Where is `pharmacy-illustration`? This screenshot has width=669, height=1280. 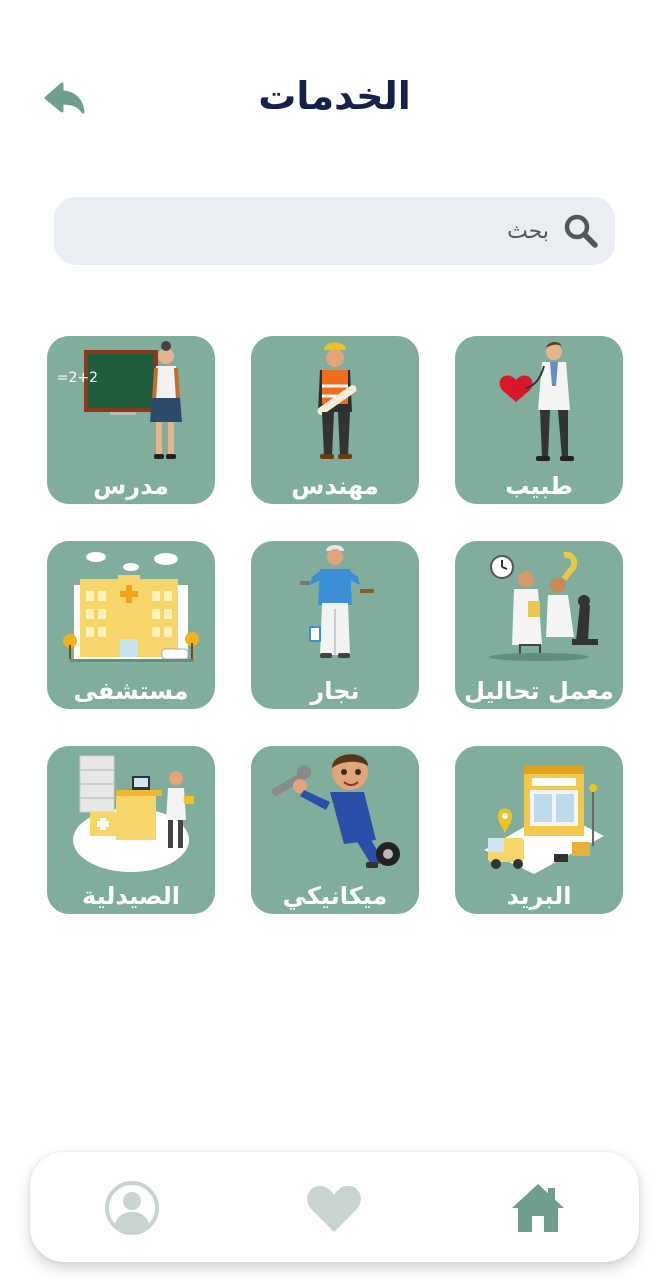
pharmacy-illustration is located at coordinates (133, 813).